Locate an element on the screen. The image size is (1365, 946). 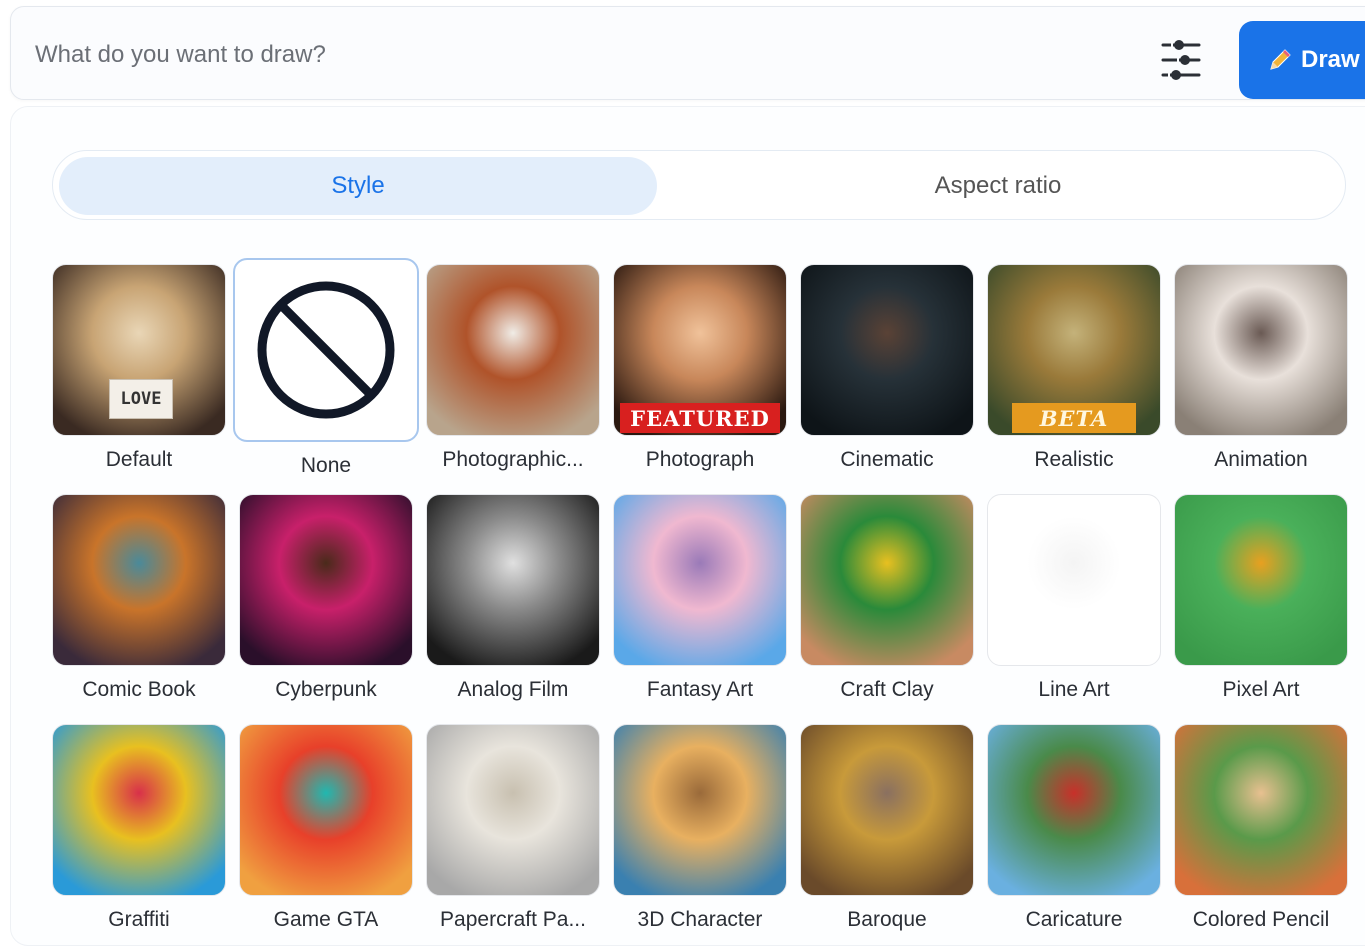
prohibited-icon is located at coordinates (326, 350).